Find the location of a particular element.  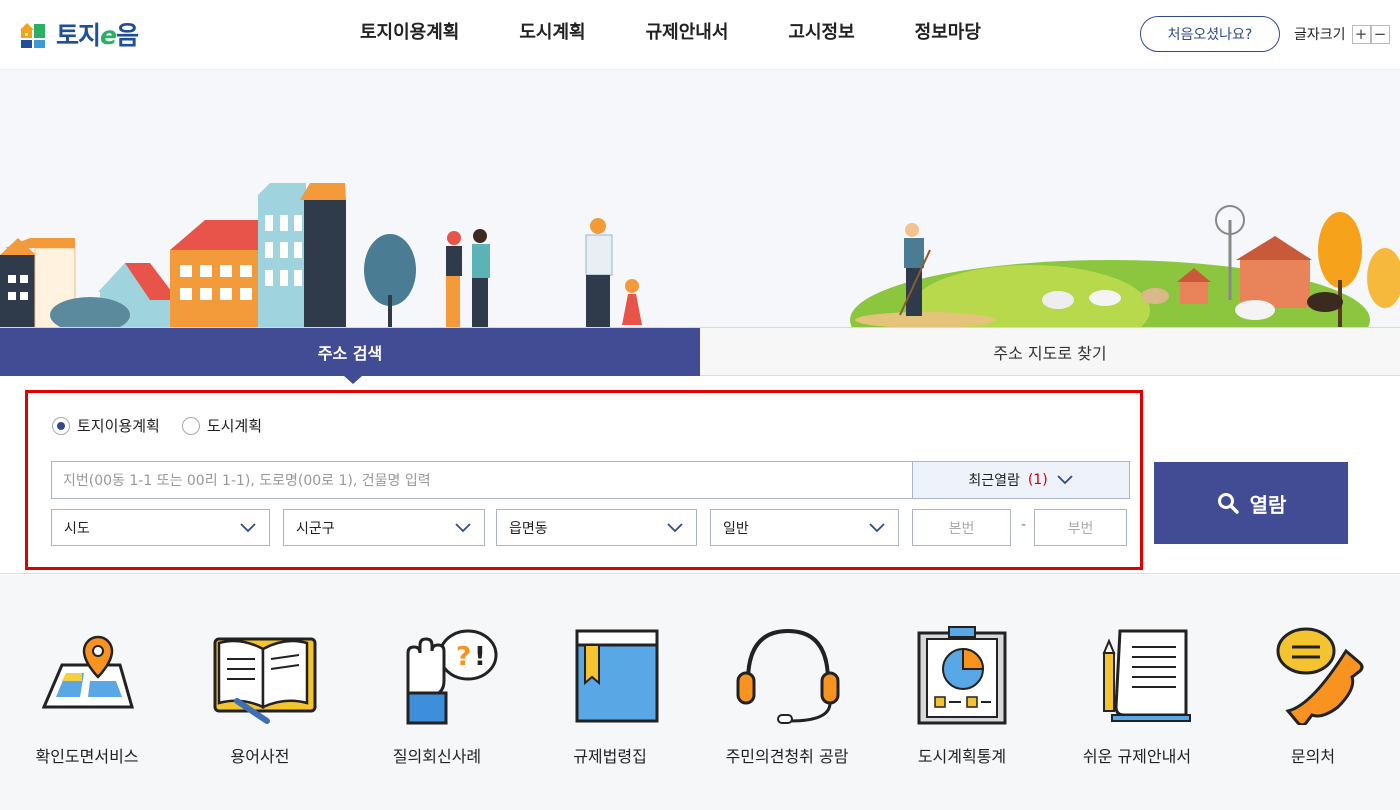

quick-item-public-hearing: 주민의견청취 공람 is located at coordinates (787, 696).